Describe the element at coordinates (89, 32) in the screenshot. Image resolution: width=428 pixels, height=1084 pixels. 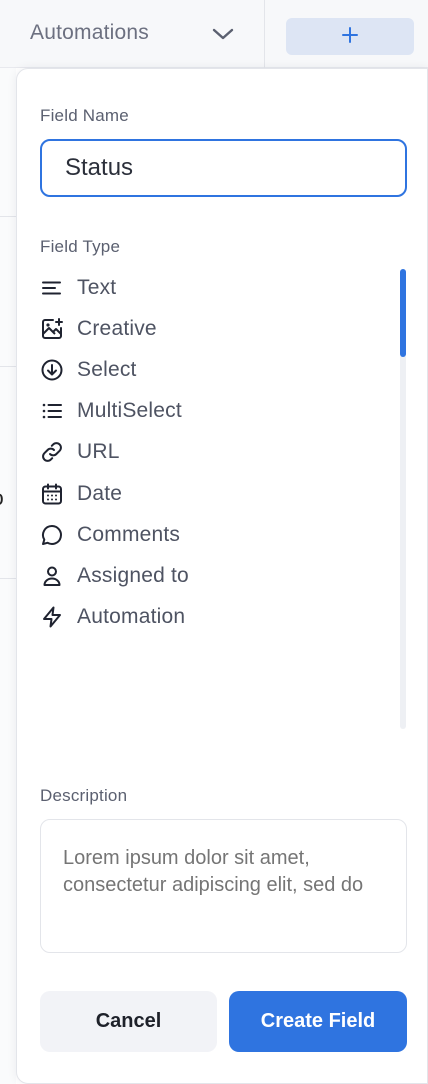
I see `column-header-label: Automations` at that location.